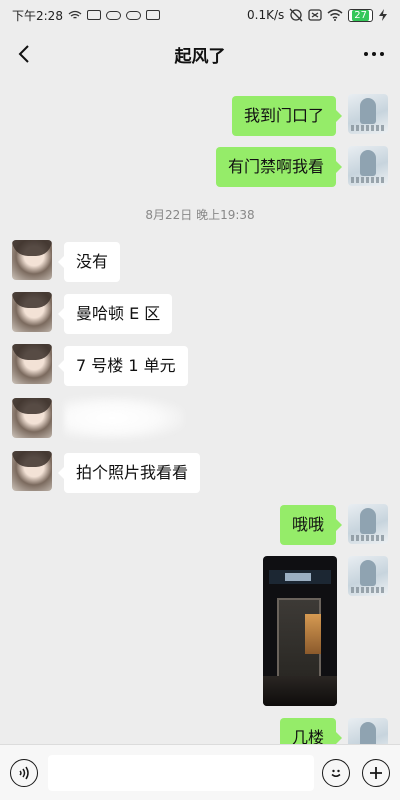 The image size is (400, 800). I want to click on photo-sign-text, so click(298, 577).